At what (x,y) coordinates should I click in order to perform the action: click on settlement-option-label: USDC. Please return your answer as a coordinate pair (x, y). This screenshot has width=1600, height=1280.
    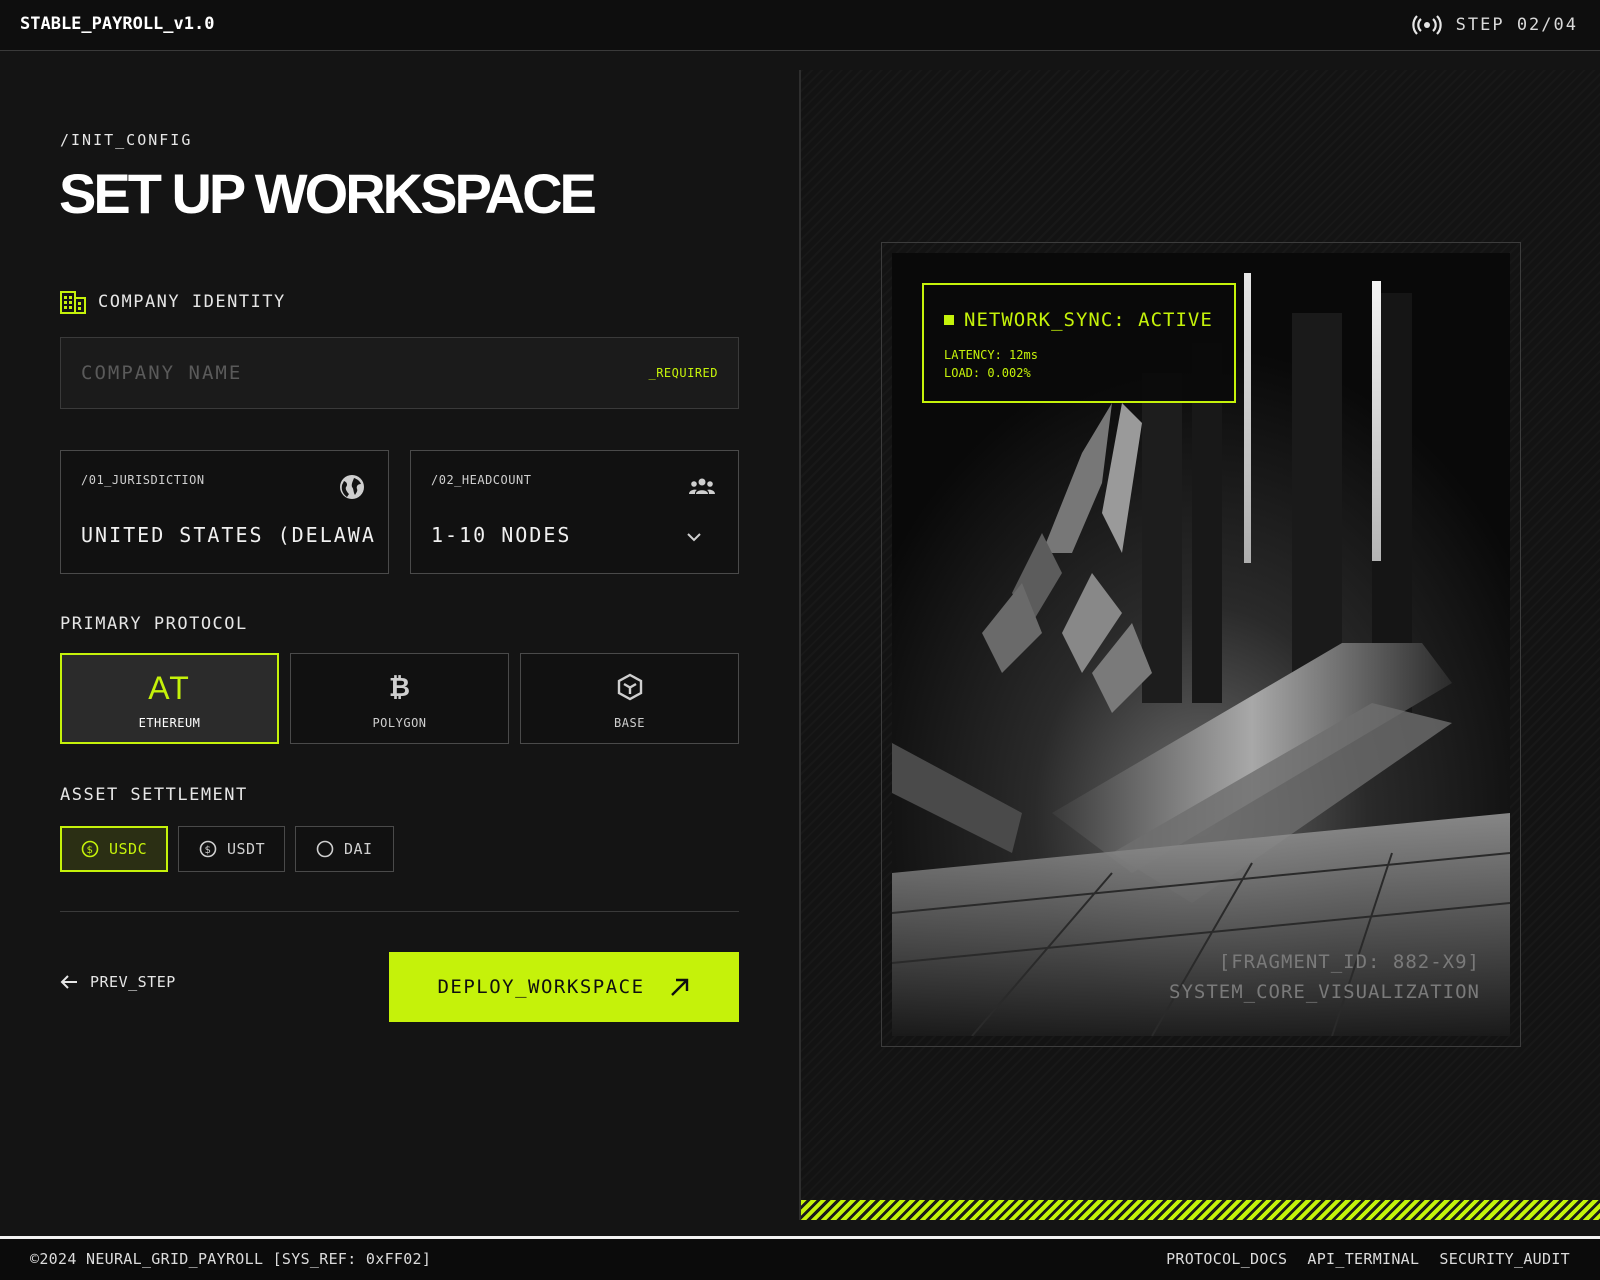
    Looking at the image, I should click on (128, 849).